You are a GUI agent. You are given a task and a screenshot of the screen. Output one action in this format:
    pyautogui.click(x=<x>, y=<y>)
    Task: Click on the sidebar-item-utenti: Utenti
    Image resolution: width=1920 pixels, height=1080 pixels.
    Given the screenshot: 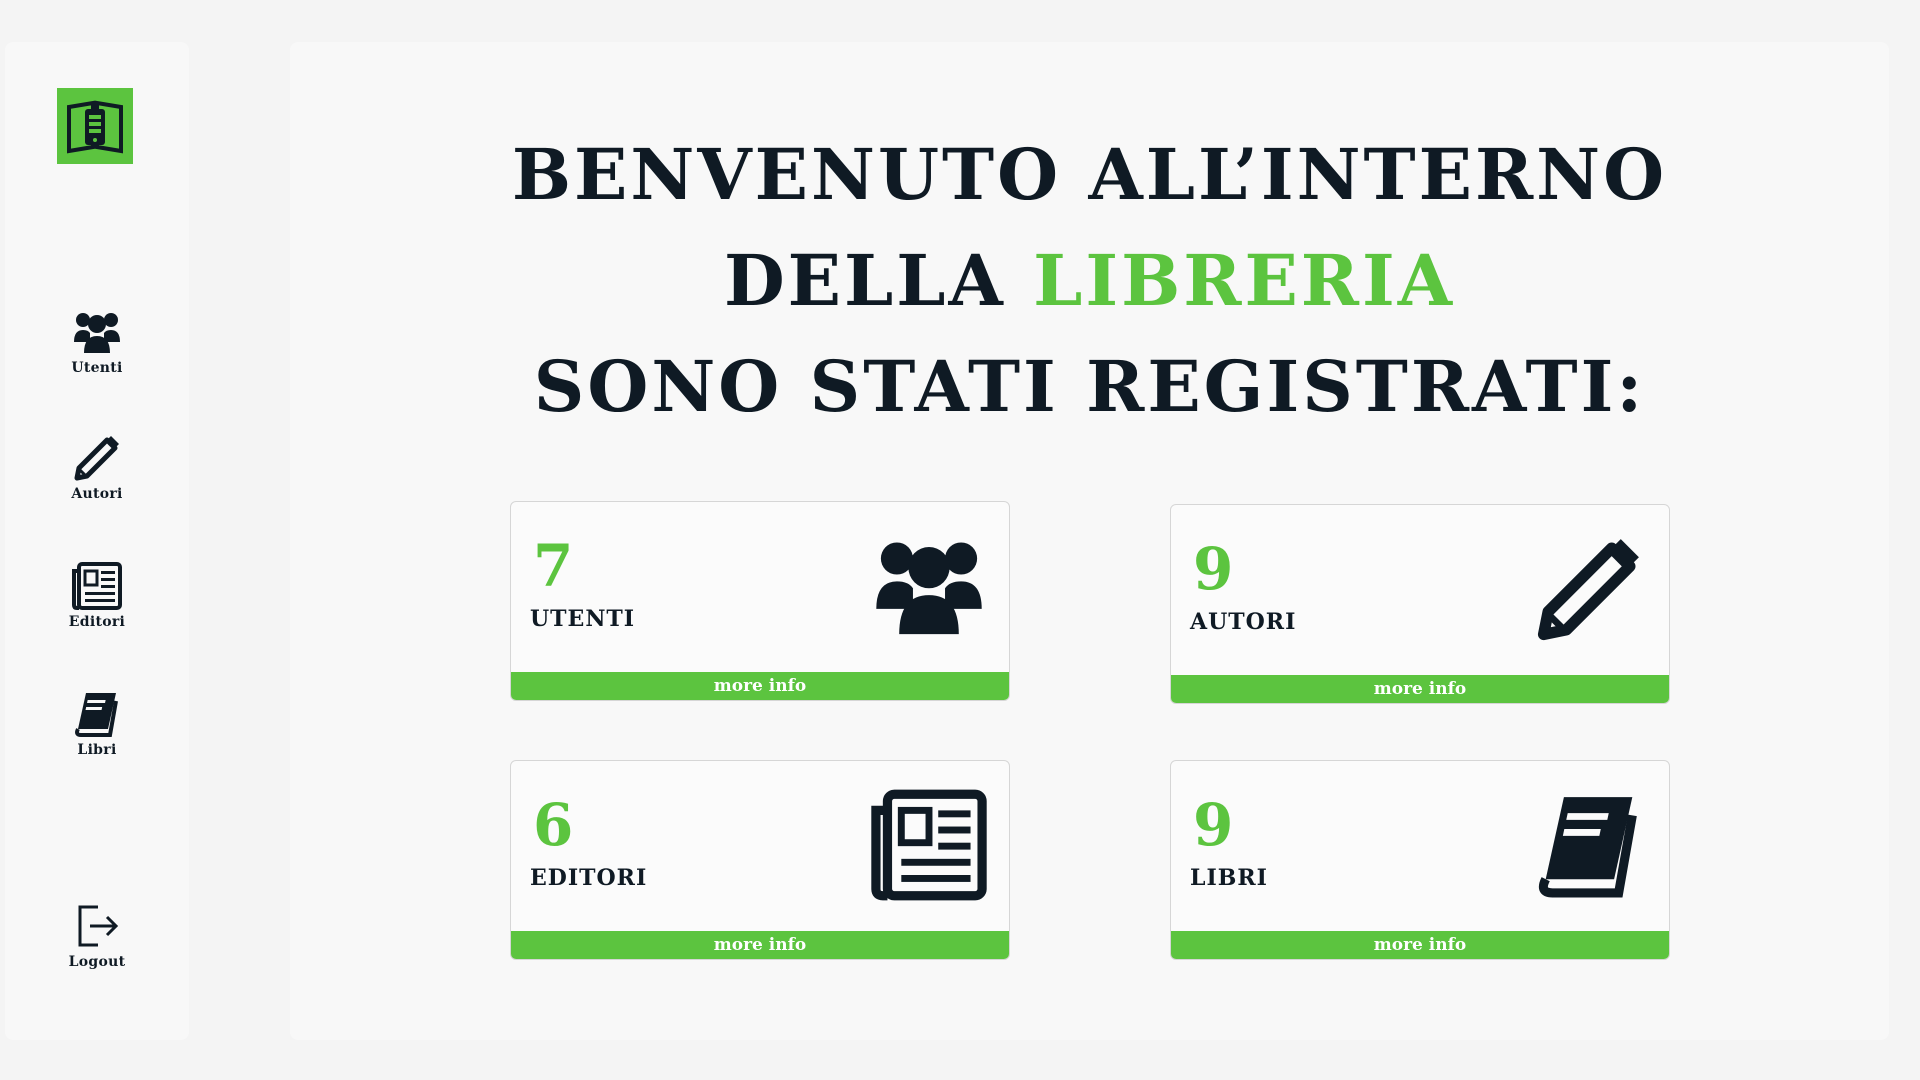 What is the action you would take?
    pyautogui.click(x=97, y=341)
    